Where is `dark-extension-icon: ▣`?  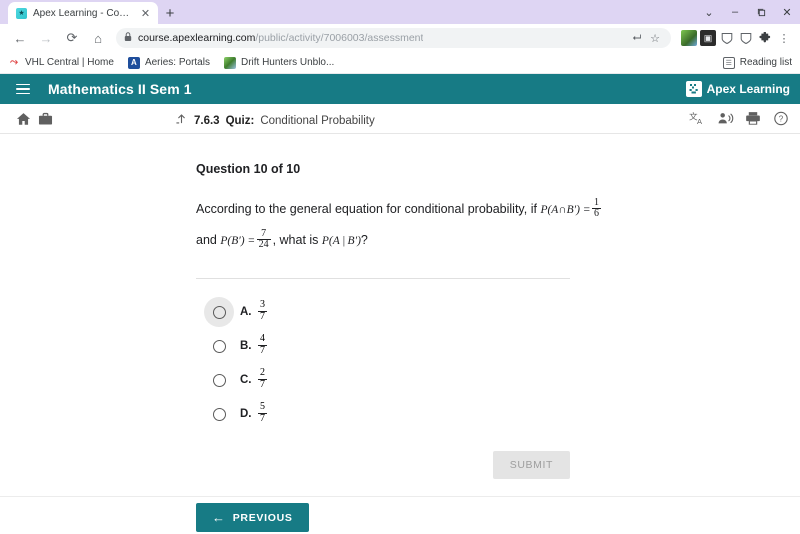 dark-extension-icon: ▣ is located at coordinates (708, 38).